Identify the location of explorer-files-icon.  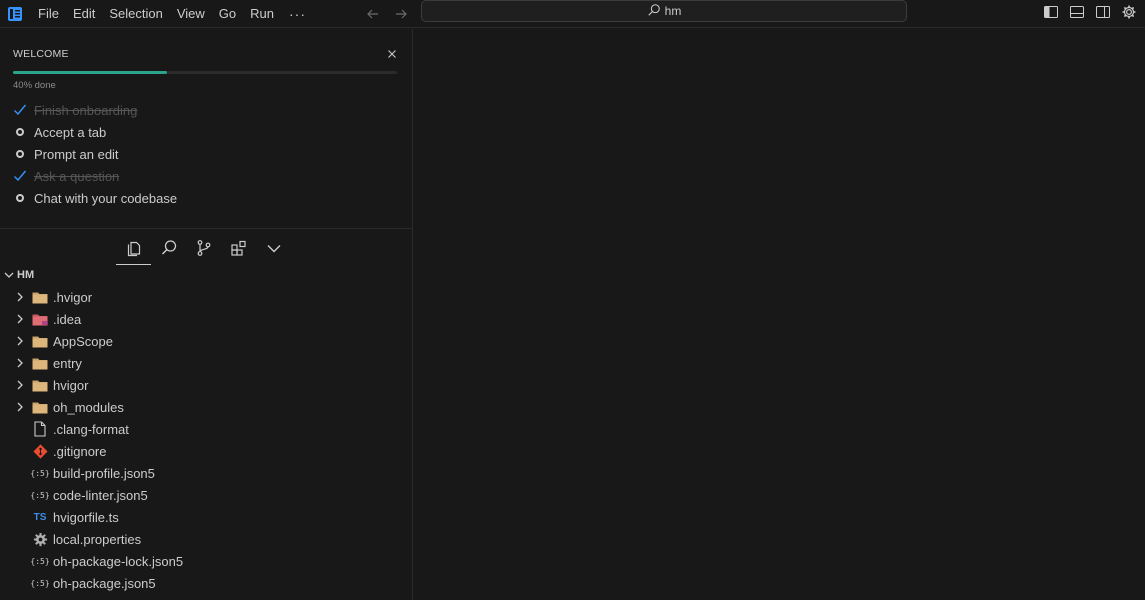
(133, 248).